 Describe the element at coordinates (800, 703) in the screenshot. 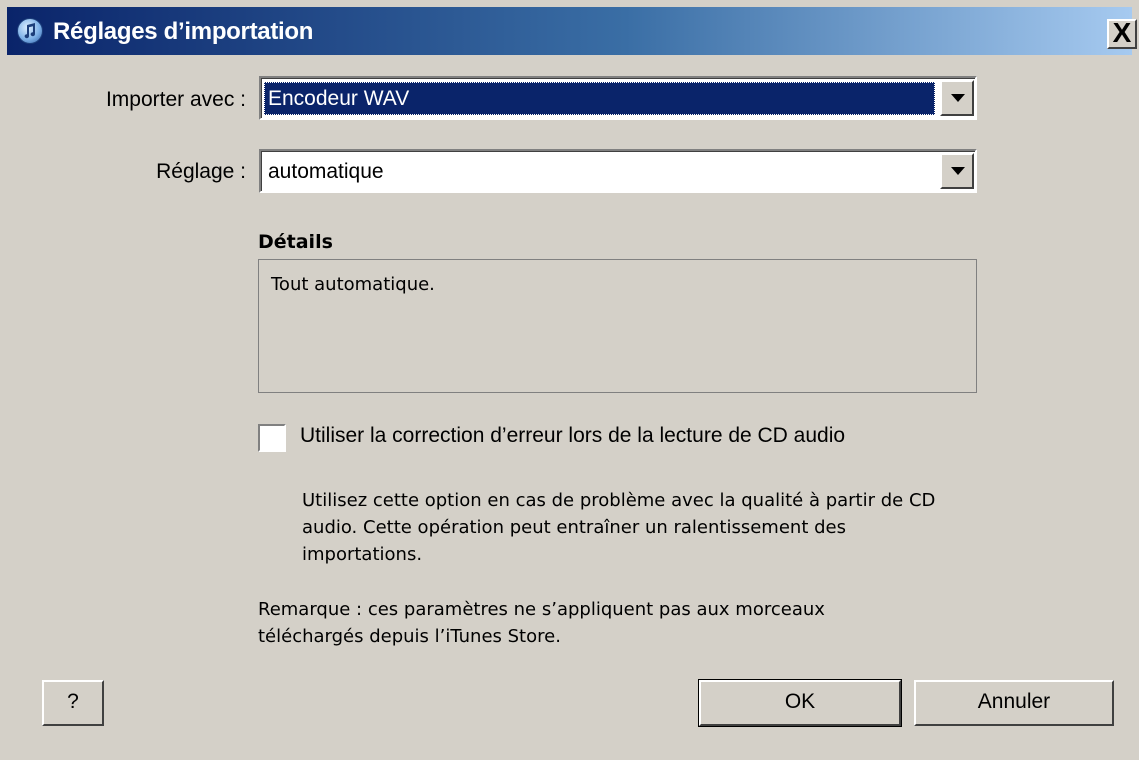

I see `ok-button: OK` at that location.